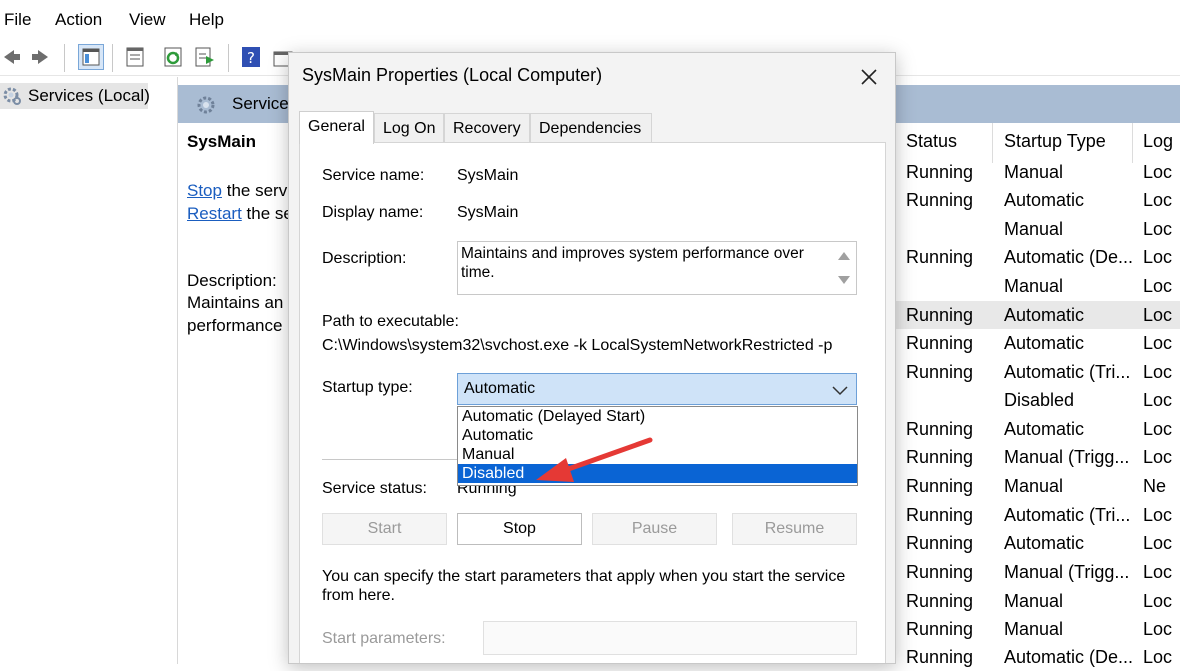 This screenshot has width=1180, height=671. Describe the element at coordinates (11, 57) in the screenshot. I see `back-icon` at that location.